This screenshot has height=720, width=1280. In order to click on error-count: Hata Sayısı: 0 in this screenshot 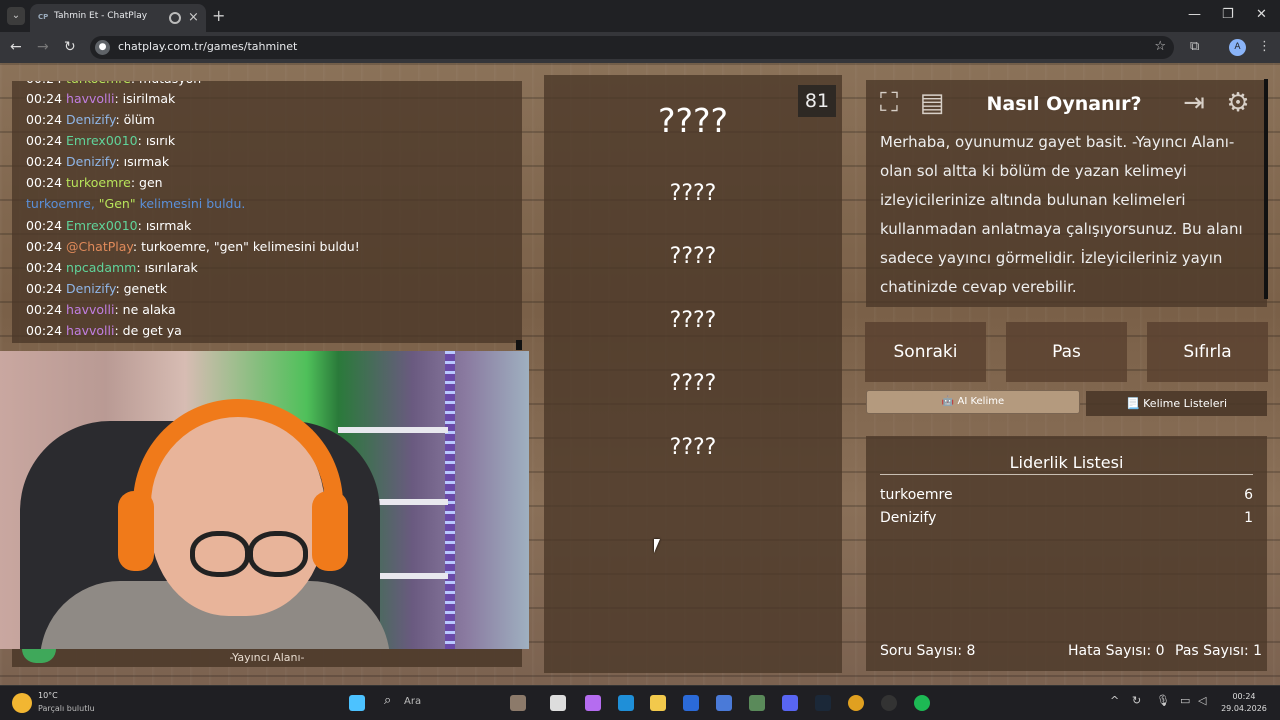, I will do `click(1116, 651)`.